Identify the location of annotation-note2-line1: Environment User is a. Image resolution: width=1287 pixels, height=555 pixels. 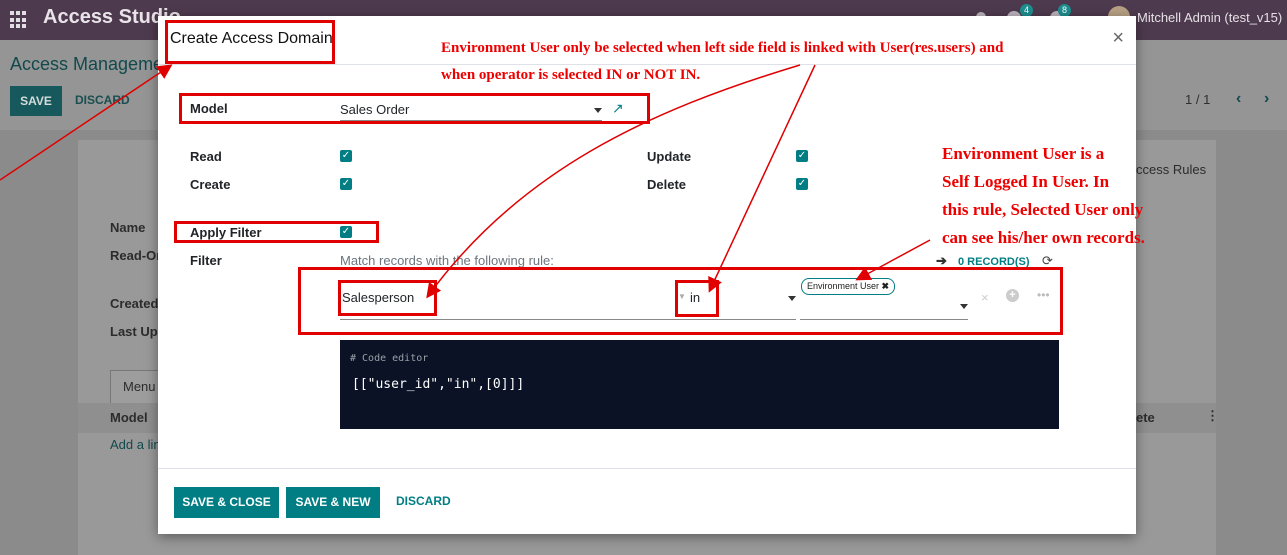
(1023, 153).